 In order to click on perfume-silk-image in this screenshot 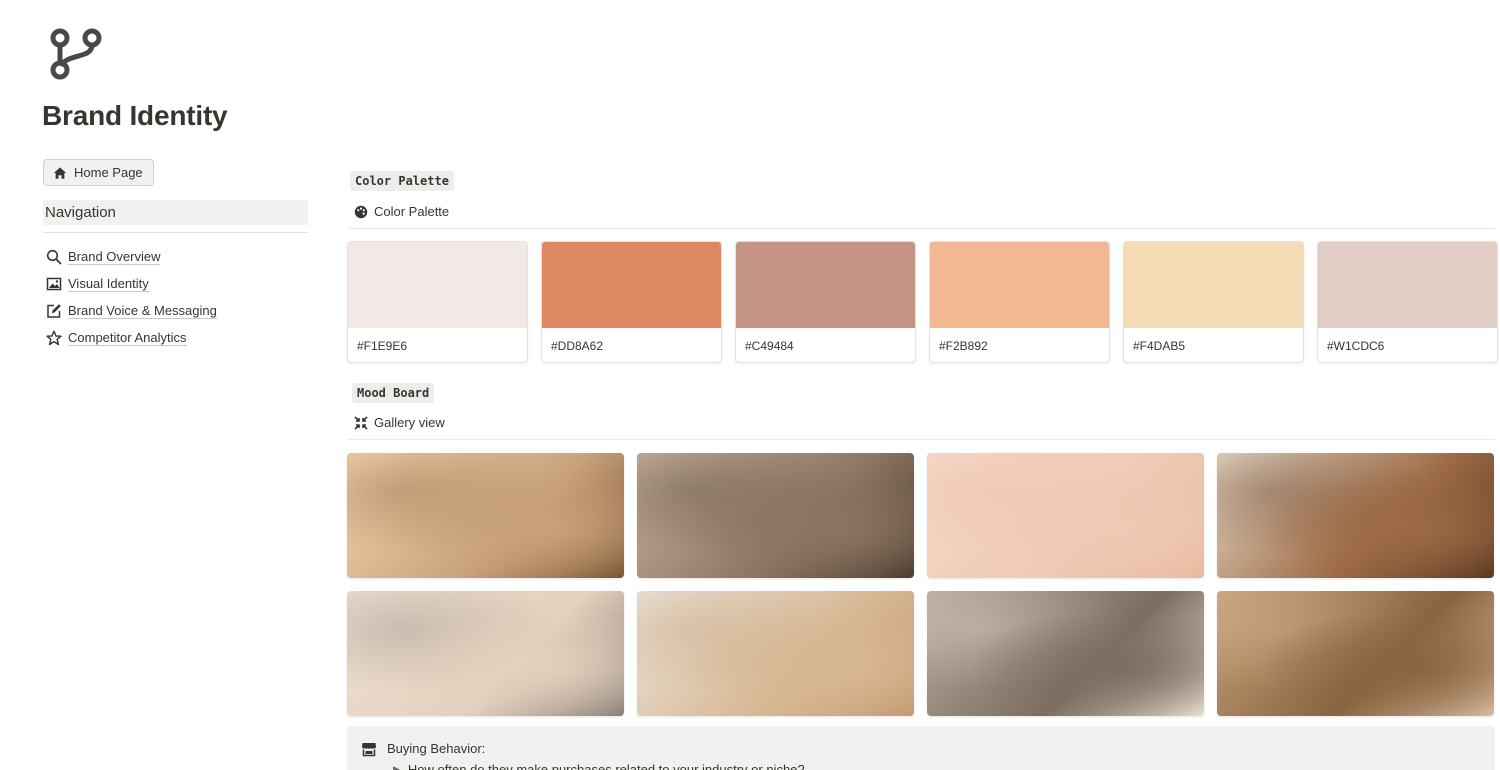, I will do `click(1355, 653)`.